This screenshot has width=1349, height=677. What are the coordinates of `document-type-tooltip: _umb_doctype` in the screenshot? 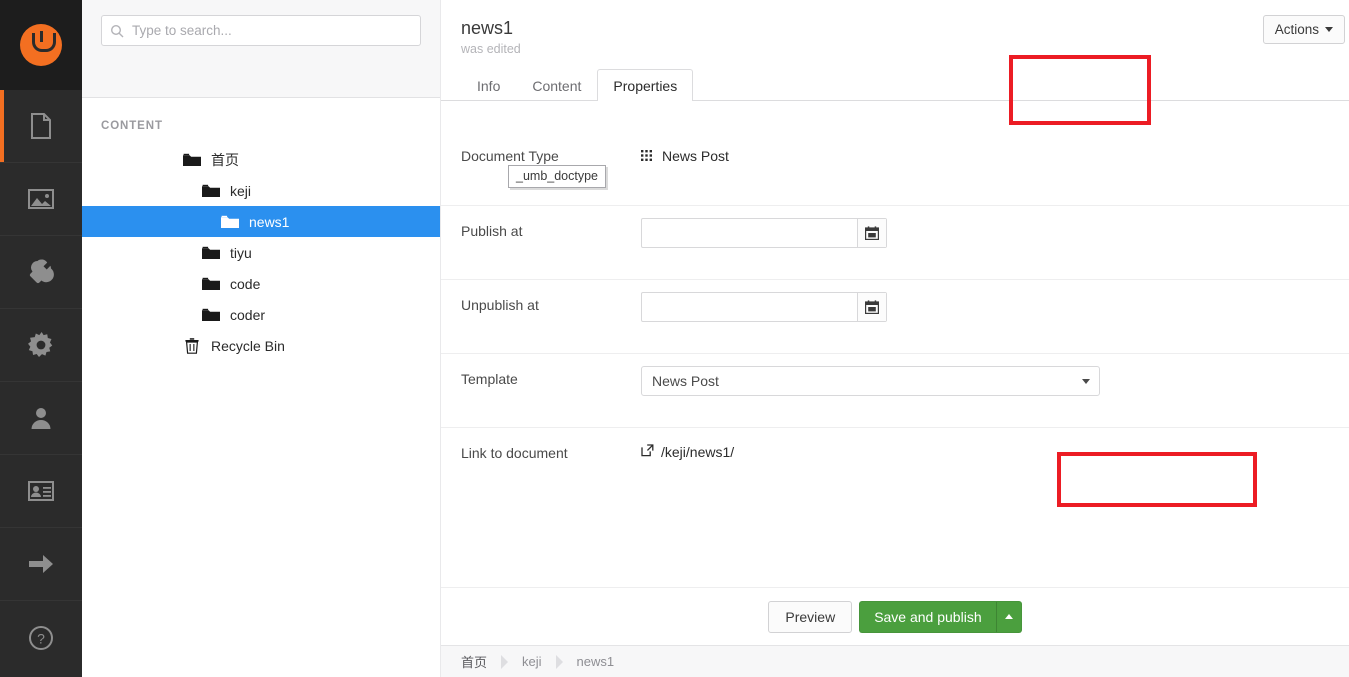 It's located at (557, 176).